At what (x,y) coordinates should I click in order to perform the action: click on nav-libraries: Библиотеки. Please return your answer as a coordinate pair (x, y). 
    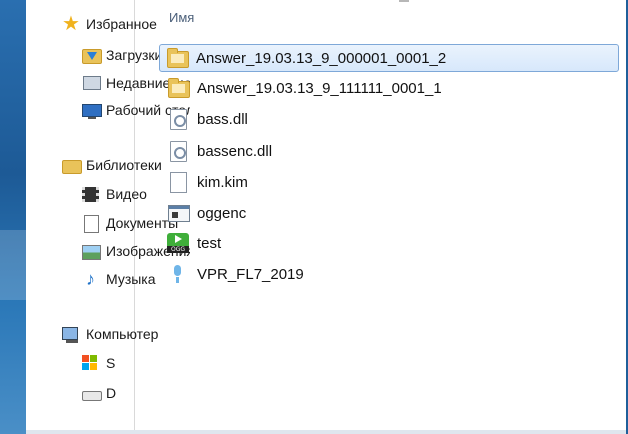
    Looking at the image, I should click on (116, 165).